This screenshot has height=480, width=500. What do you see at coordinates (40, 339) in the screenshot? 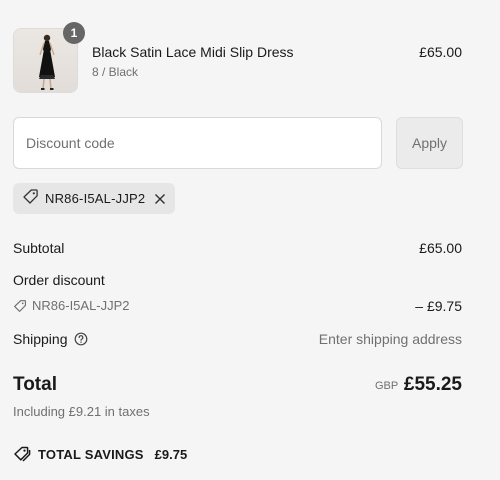
I see `shipping-label: Shipping` at bounding box center [40, 339].